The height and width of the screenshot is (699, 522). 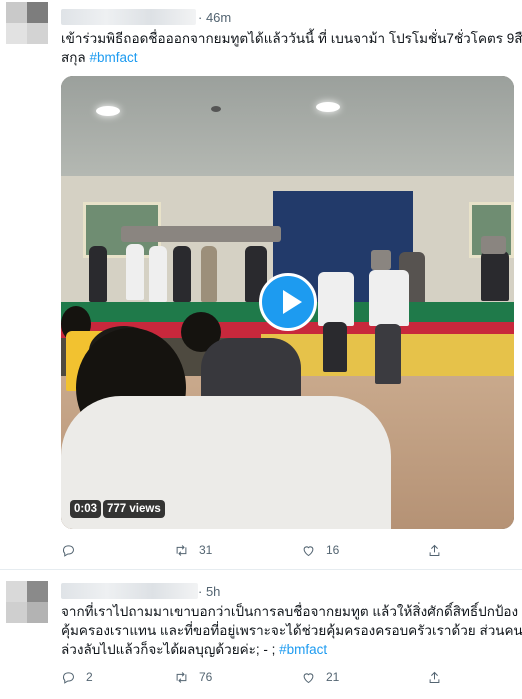 What do you see at coordinates (288, 57) in the screenshot?
I see `tweet-text-line-with-hashtag: สกุล #bmfact` at bounding box center [288, 57].